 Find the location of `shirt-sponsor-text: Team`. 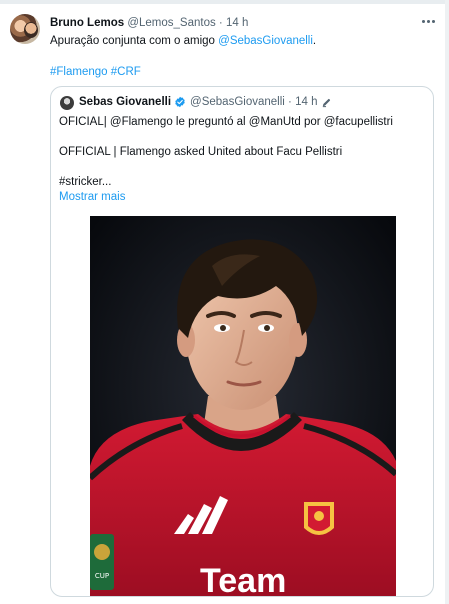

shirt-sponsor-text: Team is located at coordinates (243, 579).